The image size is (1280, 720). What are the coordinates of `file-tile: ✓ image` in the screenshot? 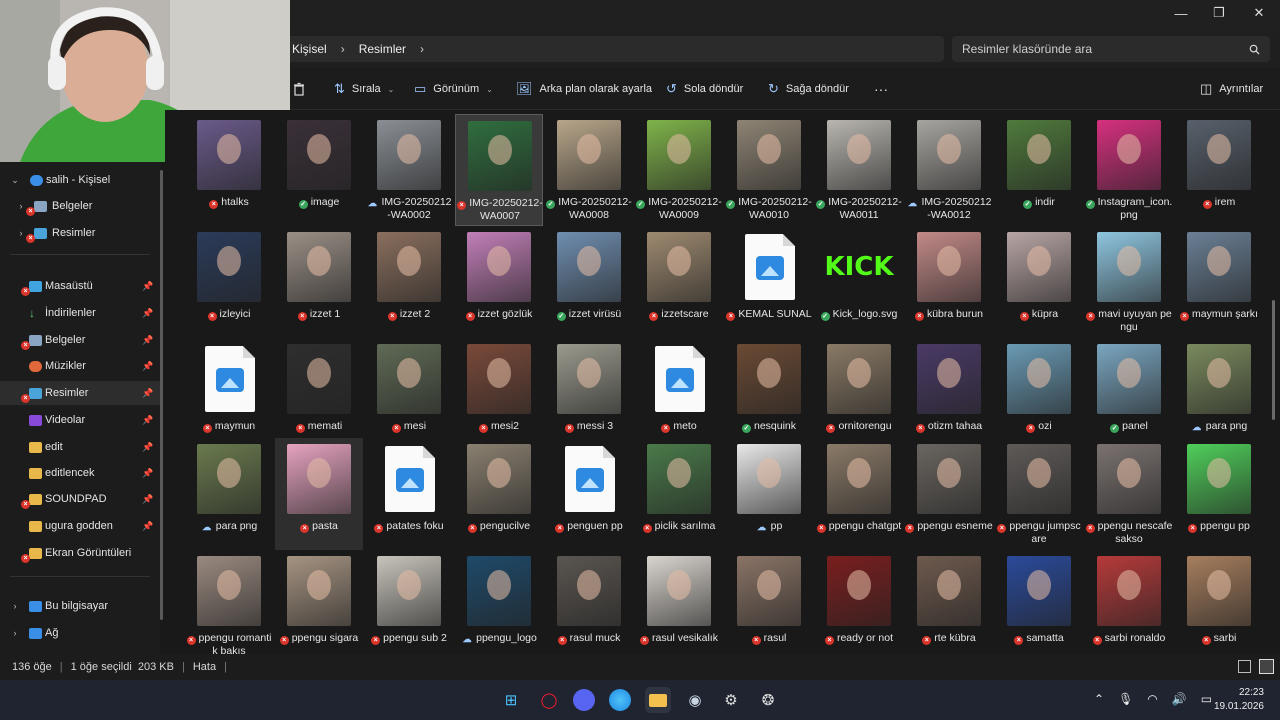 It's located at (319, 170).